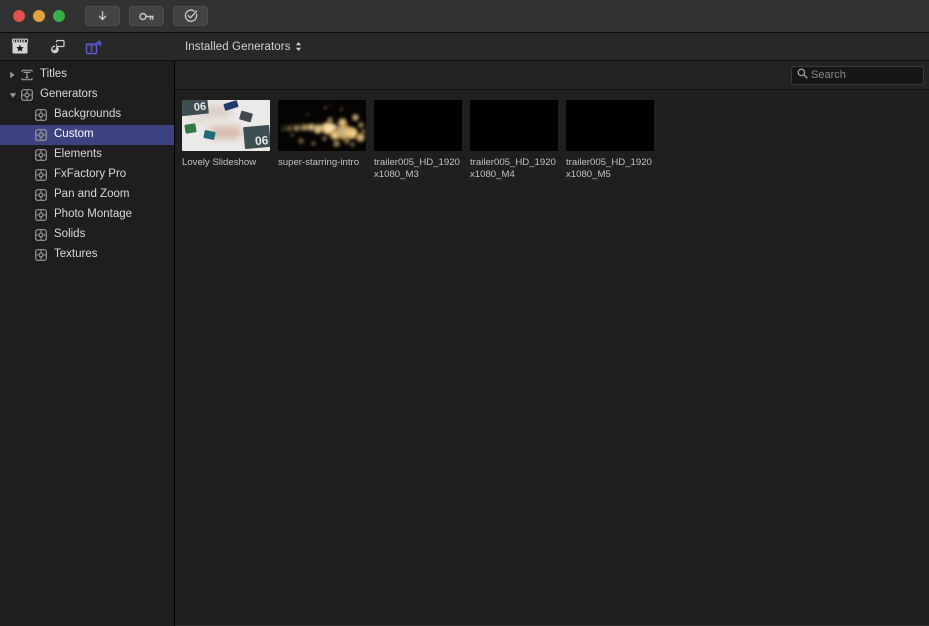 This screenshot has width=929, height=626. What do you see at coordinates (199, 118) in the screenshot?
I see `thumb-blur-blob` at bounding box center [199, 118].